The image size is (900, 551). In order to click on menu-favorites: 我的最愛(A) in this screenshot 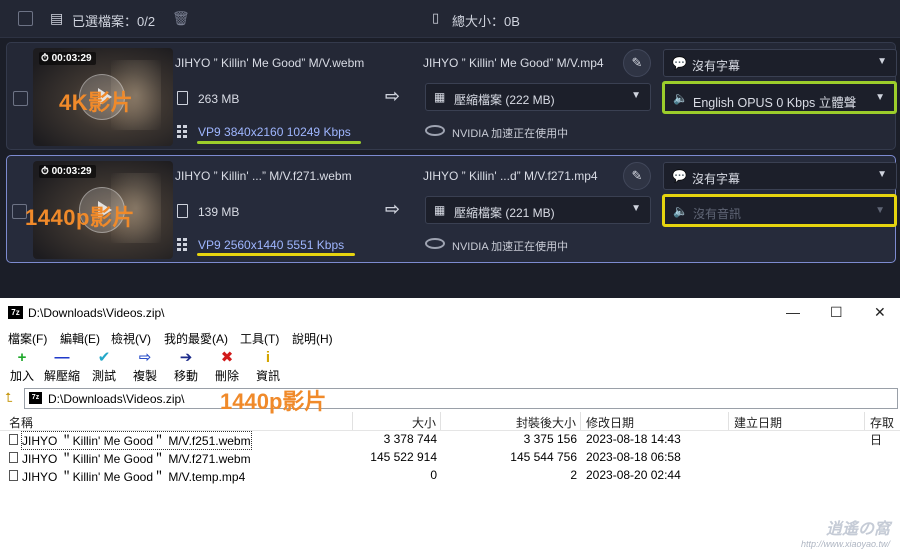, I will do `click(196, 338)`.